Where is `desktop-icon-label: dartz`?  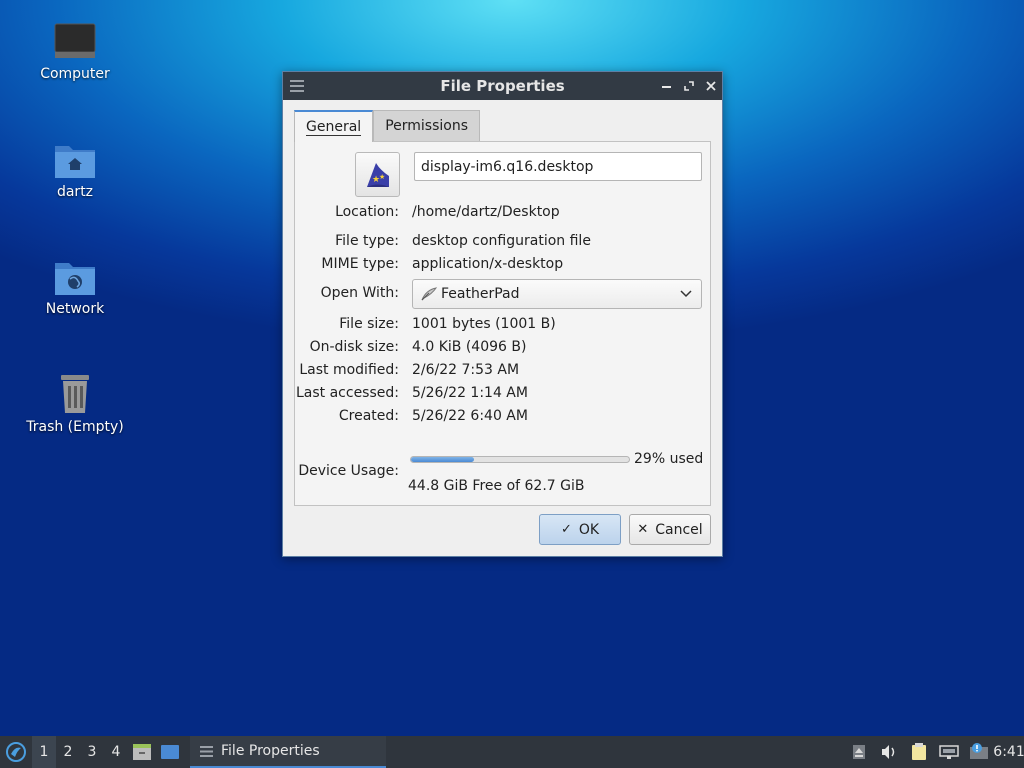
desktop-icon-label: dartz is located at coordinates (75, 192).